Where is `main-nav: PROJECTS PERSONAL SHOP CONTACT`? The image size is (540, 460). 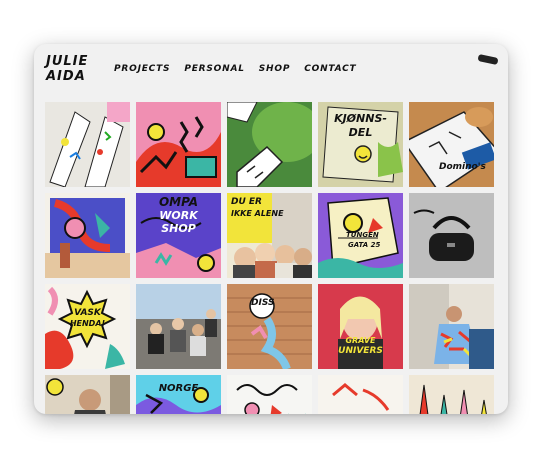
main-nav: PROJECTS PERSONAL SHOP CONTACT is located at coordinates (235, 69).